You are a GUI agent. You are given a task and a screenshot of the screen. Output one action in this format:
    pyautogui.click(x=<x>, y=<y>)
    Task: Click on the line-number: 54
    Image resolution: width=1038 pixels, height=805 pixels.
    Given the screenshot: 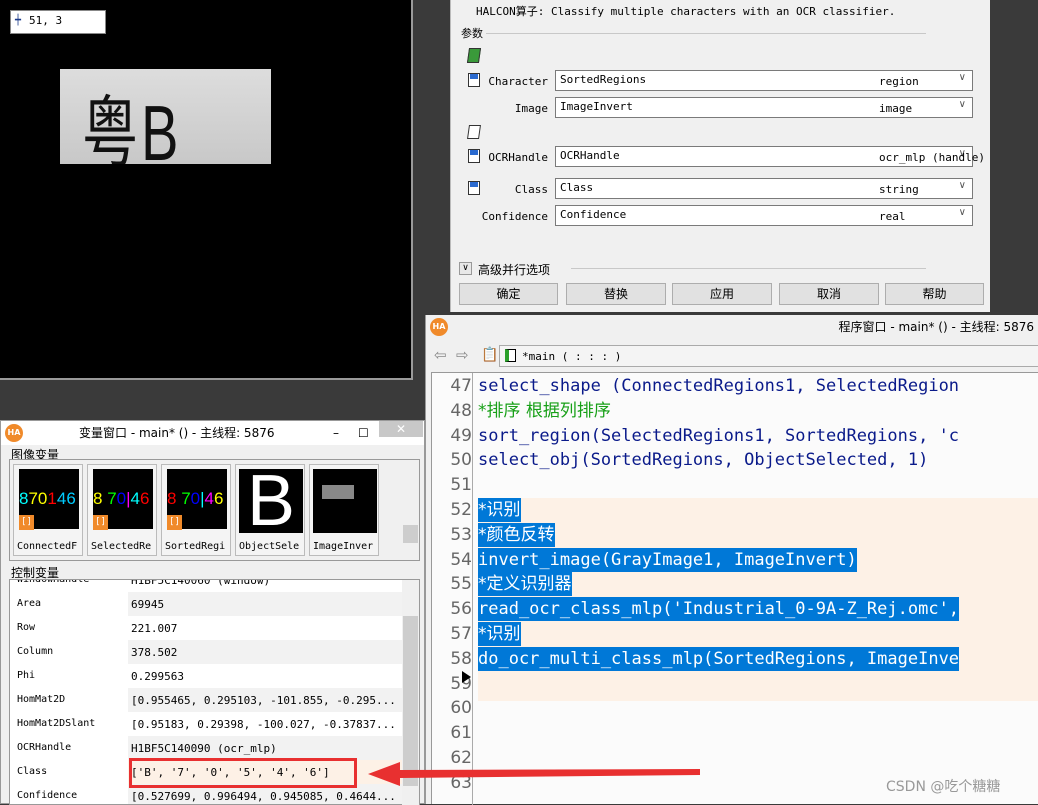 What is the action you would take?
    pyautogui.click(x=461, y=559)
    